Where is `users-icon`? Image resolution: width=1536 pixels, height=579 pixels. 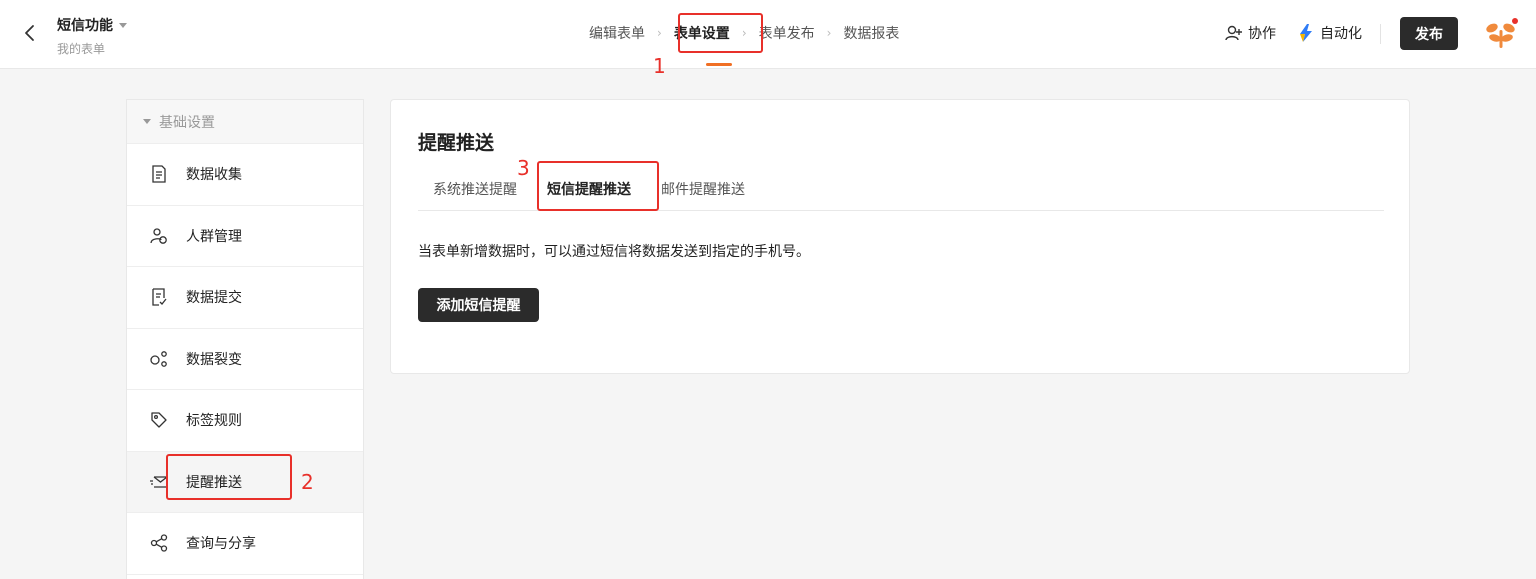 users-icon is located at coordinates (159, 236).